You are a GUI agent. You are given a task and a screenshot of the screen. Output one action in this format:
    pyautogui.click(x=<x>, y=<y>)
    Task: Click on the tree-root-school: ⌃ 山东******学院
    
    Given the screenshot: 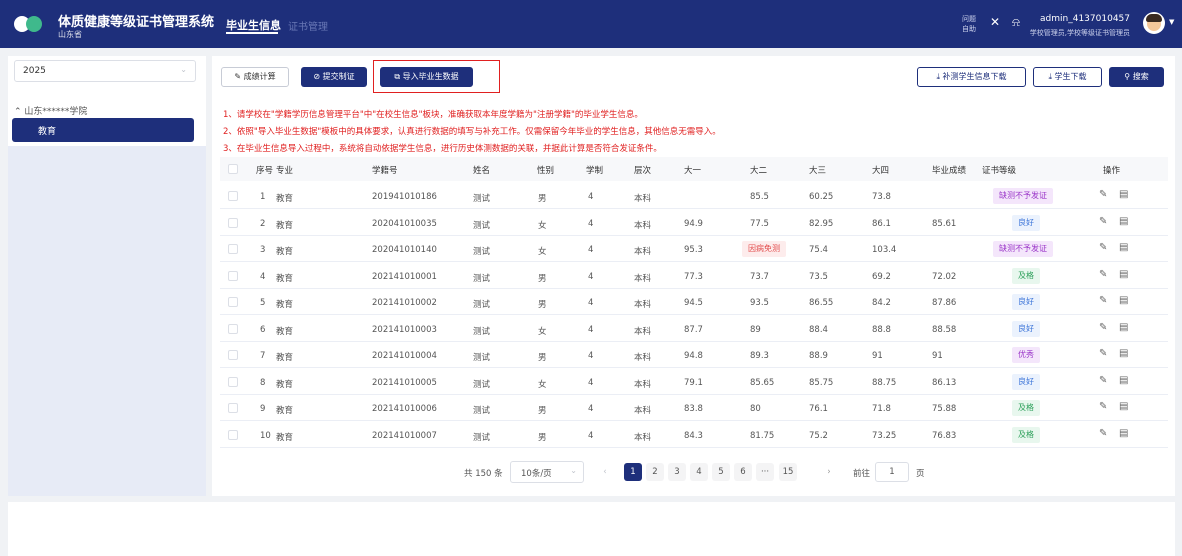 What is the action you would take?
    pyautogui.click(x=50, y=110)
    